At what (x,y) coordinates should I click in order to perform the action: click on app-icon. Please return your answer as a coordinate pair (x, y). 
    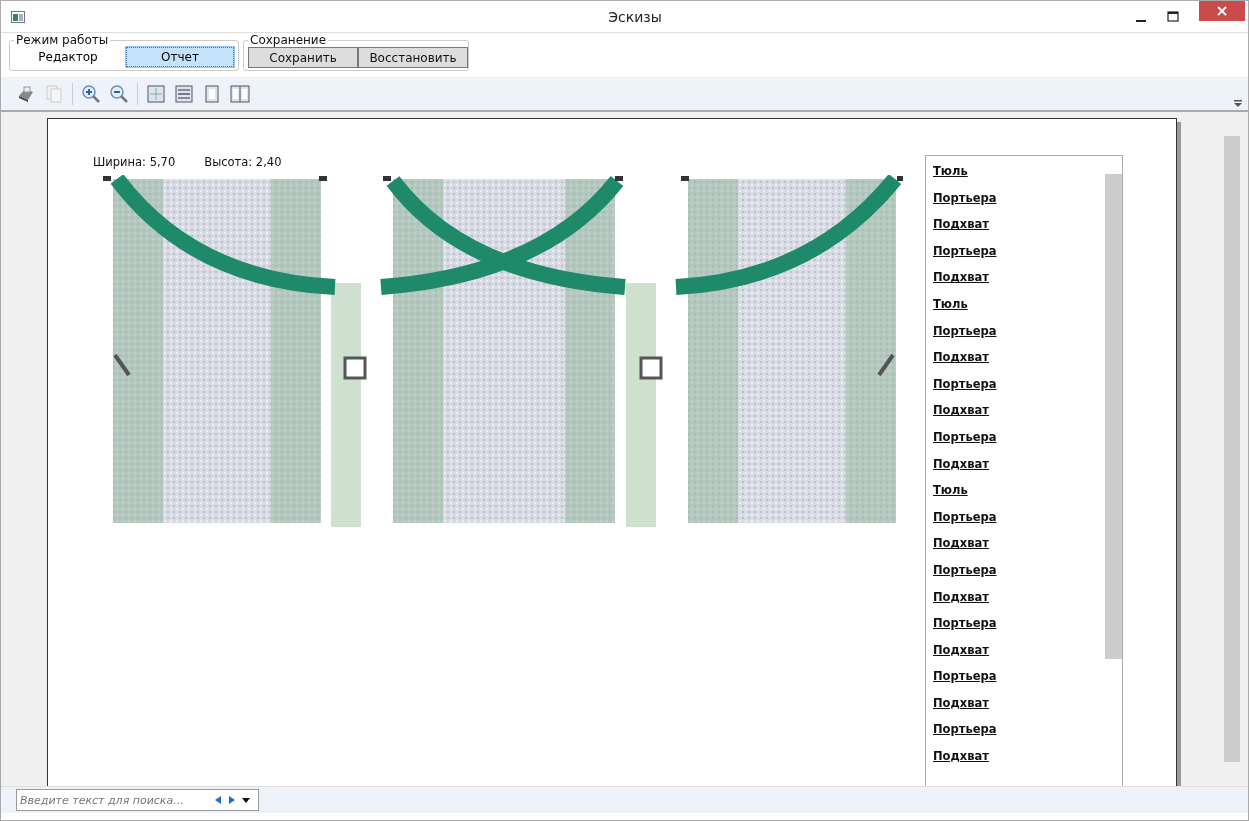
    Looking at the image, I should click on (18, 16).